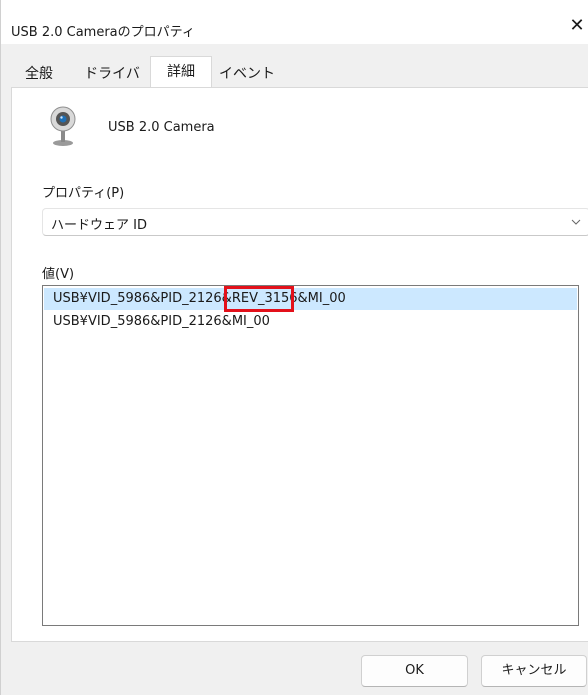 This screenshot has height=695, width=588. What do you see at coordinates (181, 71) in the screenshot?
I see `tab-details: 詳細` at bounding box center [181, 71].